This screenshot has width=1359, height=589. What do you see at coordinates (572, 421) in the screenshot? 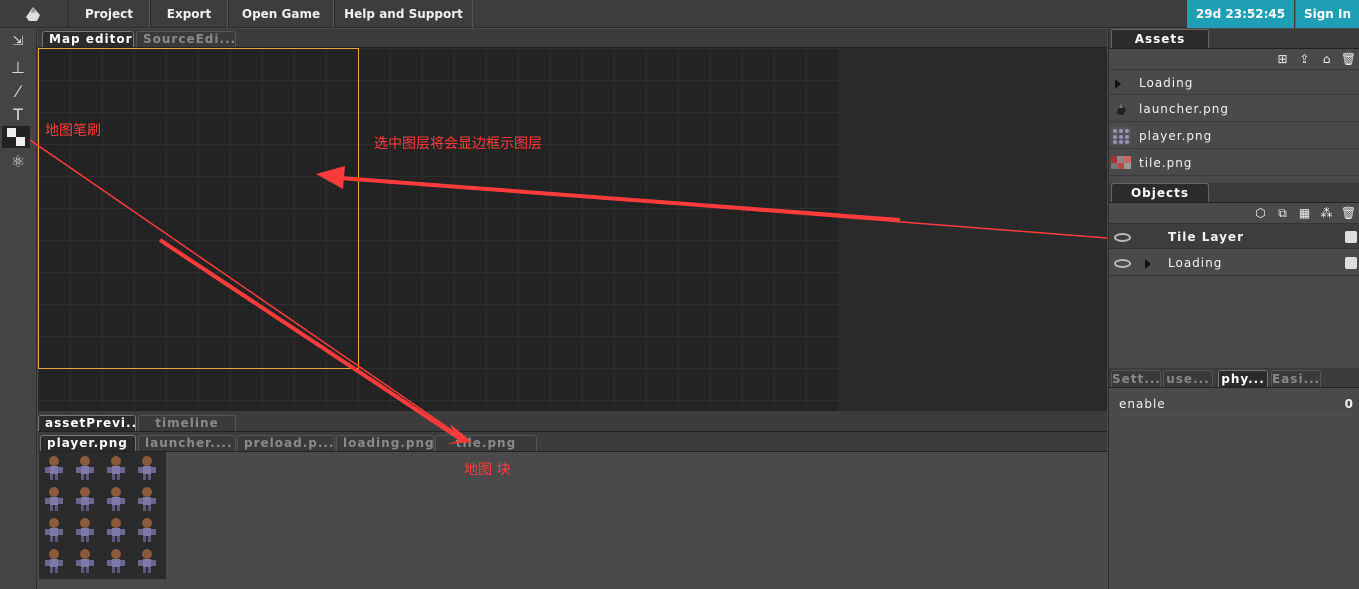
I see `bottom-tabstrip: assetPrevi... timeline` at bounding box center [572, 421].